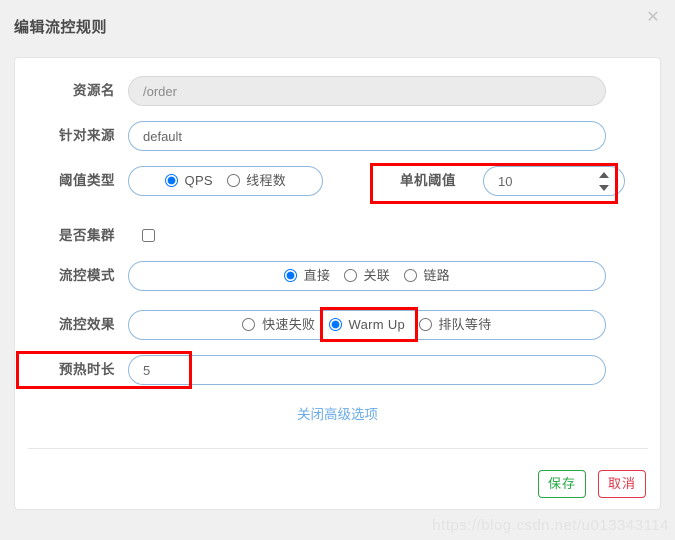  Describe the element at coordinates (148, 235) in the screenshot. I see `is-cluster-checkbox` at that location.